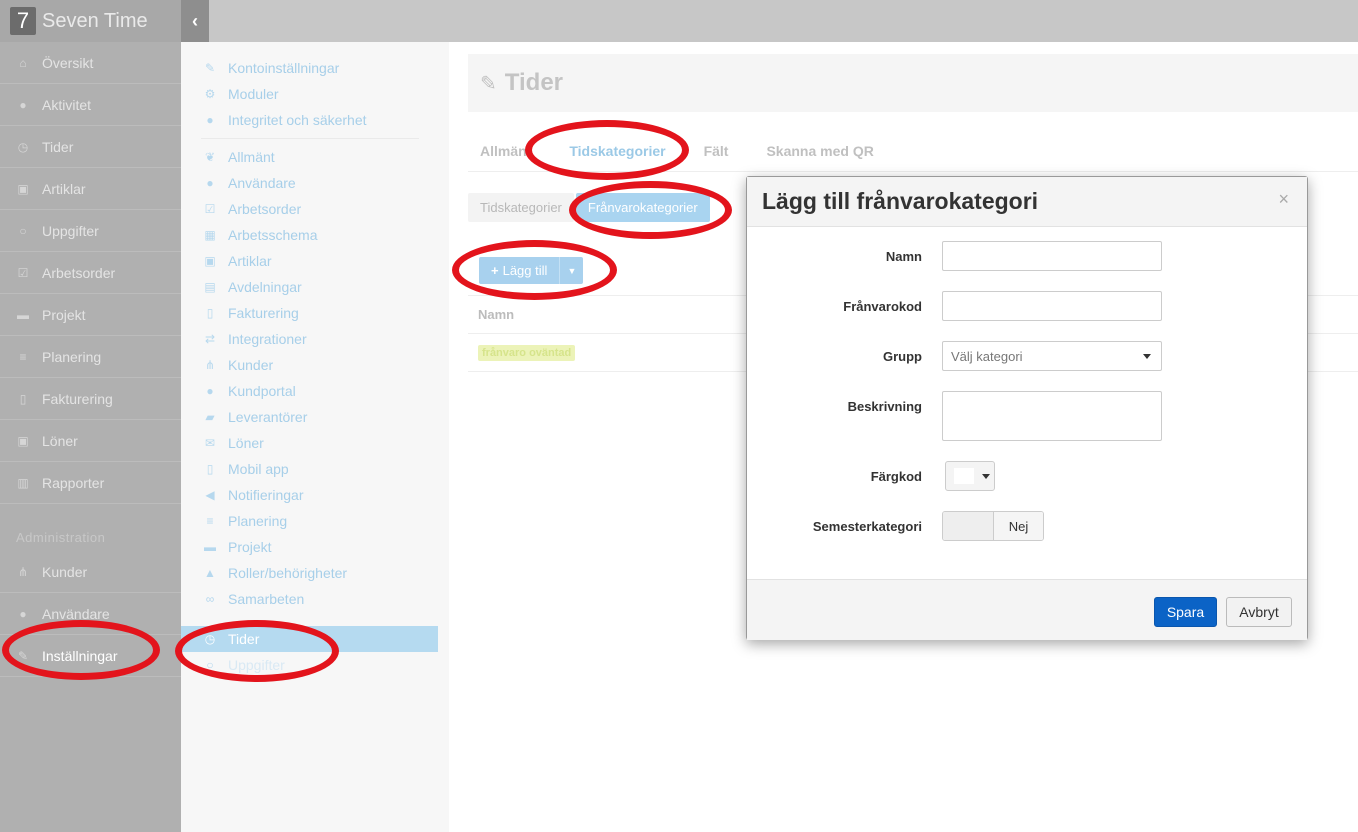  I want to click on nav-item-label: Översikt, so click(68, 62).